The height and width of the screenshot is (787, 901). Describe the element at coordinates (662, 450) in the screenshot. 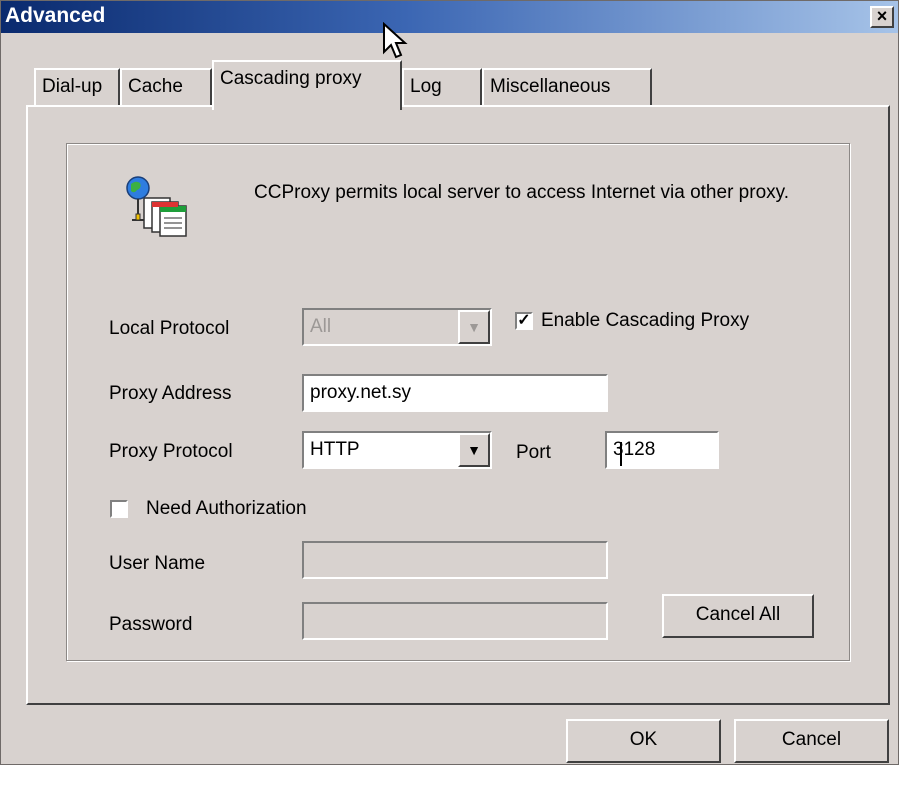

I see `port-input: 3128` at that location.